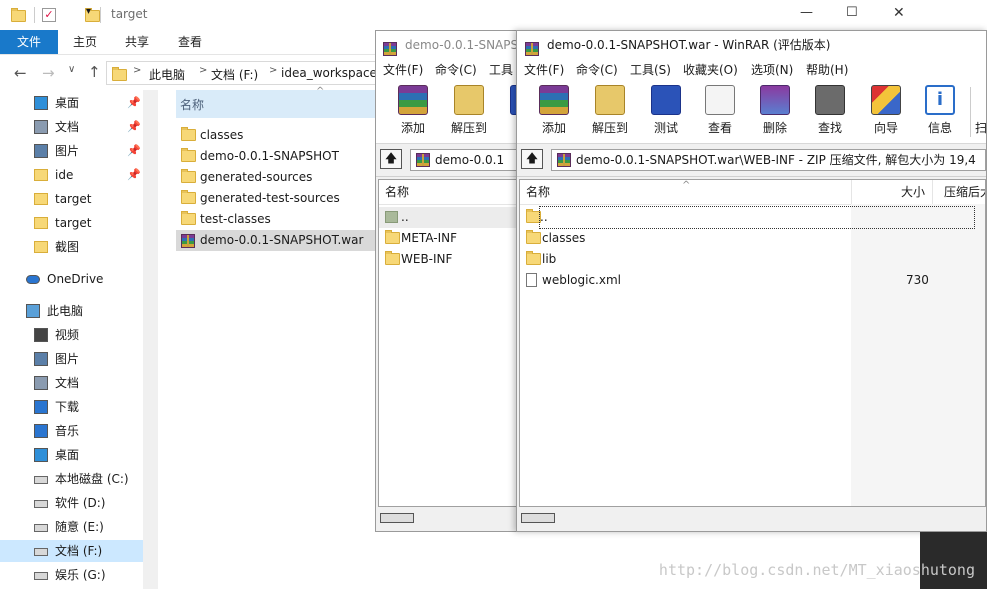  What do you see at coordinates (830, 112) in the screenshot?
I see `find-button: 查找` at bounding box center [830, 112].